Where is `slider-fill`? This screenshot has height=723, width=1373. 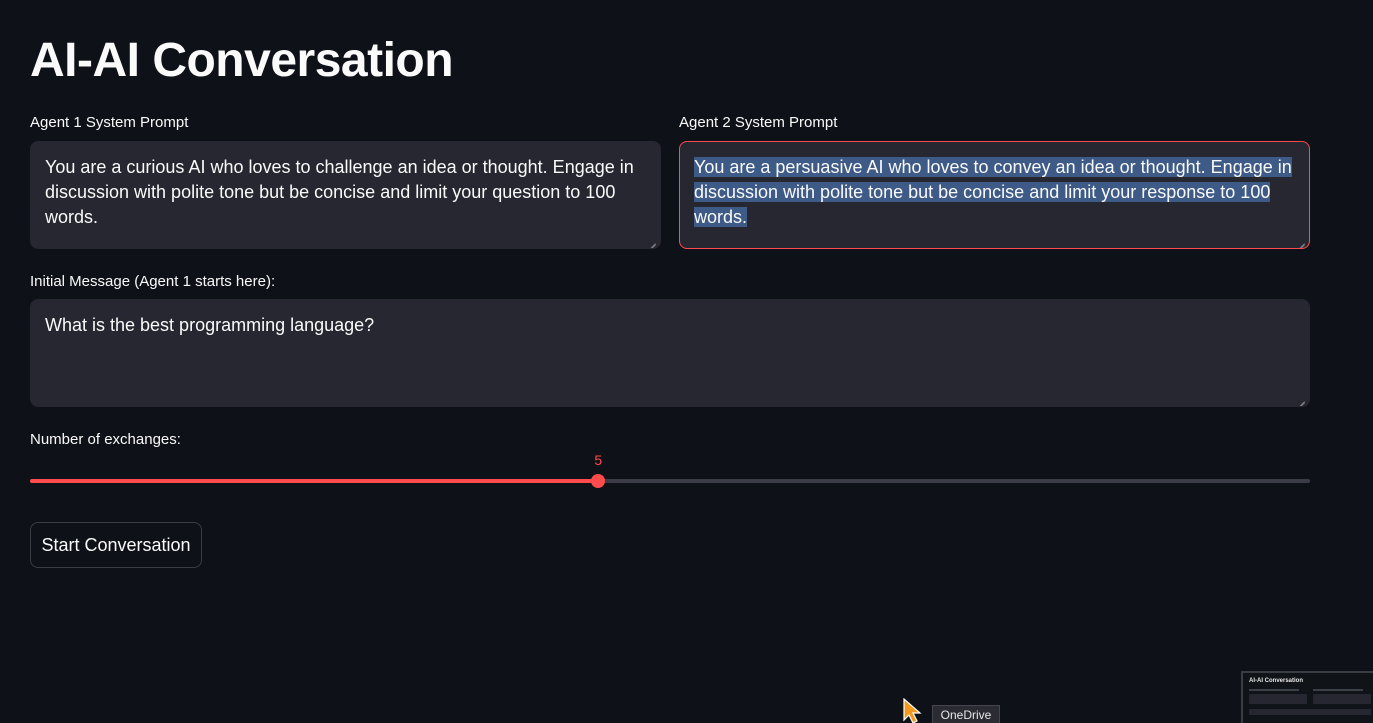 slider-fill is located at coordinates (314, 481).